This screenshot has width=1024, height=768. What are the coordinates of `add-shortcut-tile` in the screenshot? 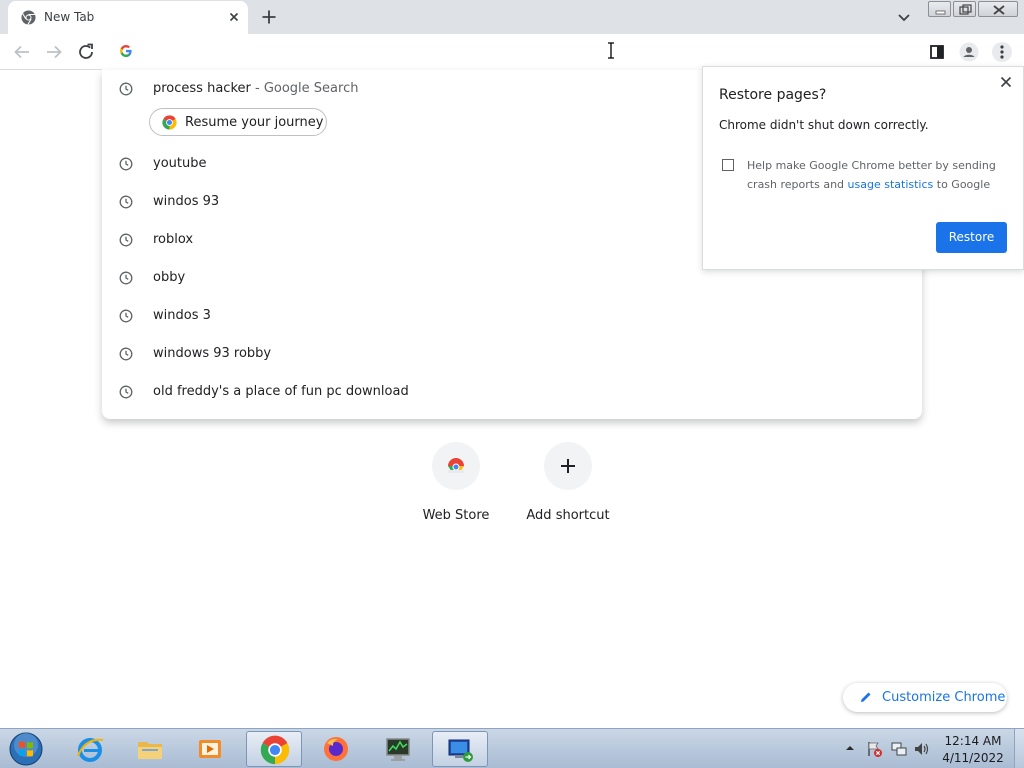 It's located at (568, 466).